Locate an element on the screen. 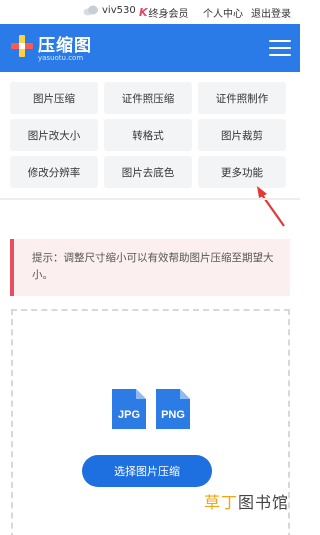  tool-image-compress: 图片压缩 is located at coordinates (54, 98).